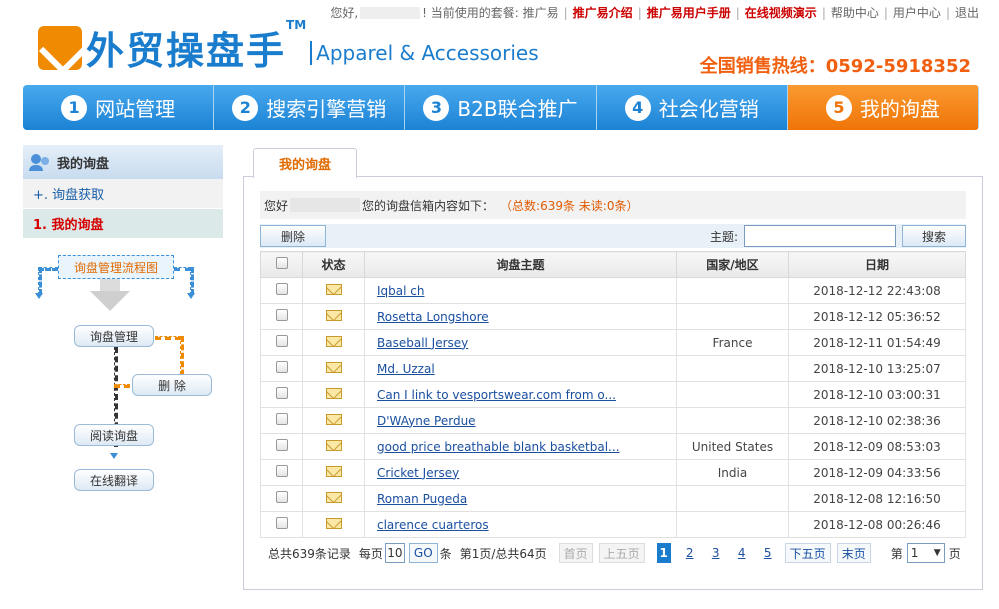 Image resolution: width=999 pixels, height=609 pixels. Describe the element at coordinates (310, 107) in the screenshot. I see `step-search-engine-marketing: 2 搜索引擎营销` at that location.